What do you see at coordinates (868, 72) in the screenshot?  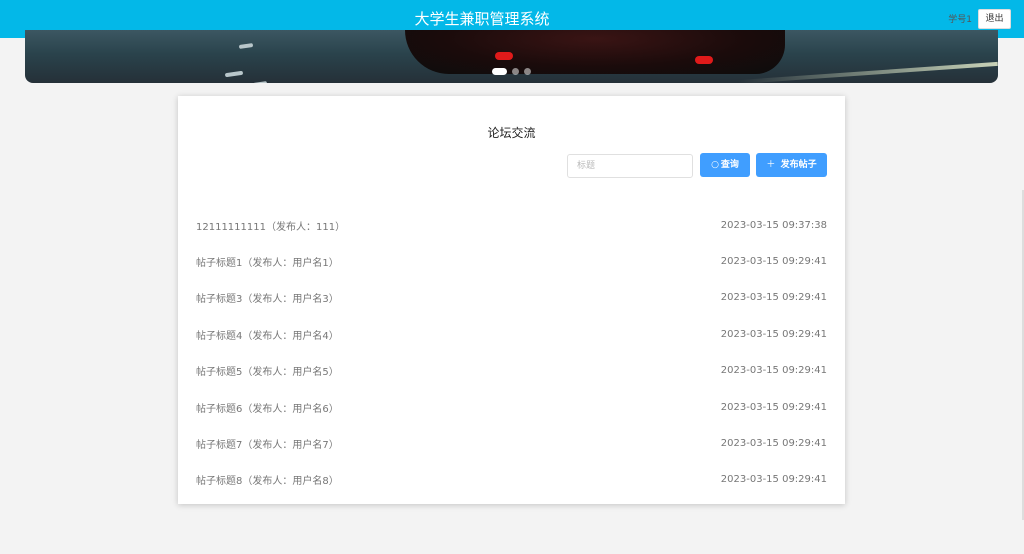 I see `road-edge-line` at bounding box center [868, 72].